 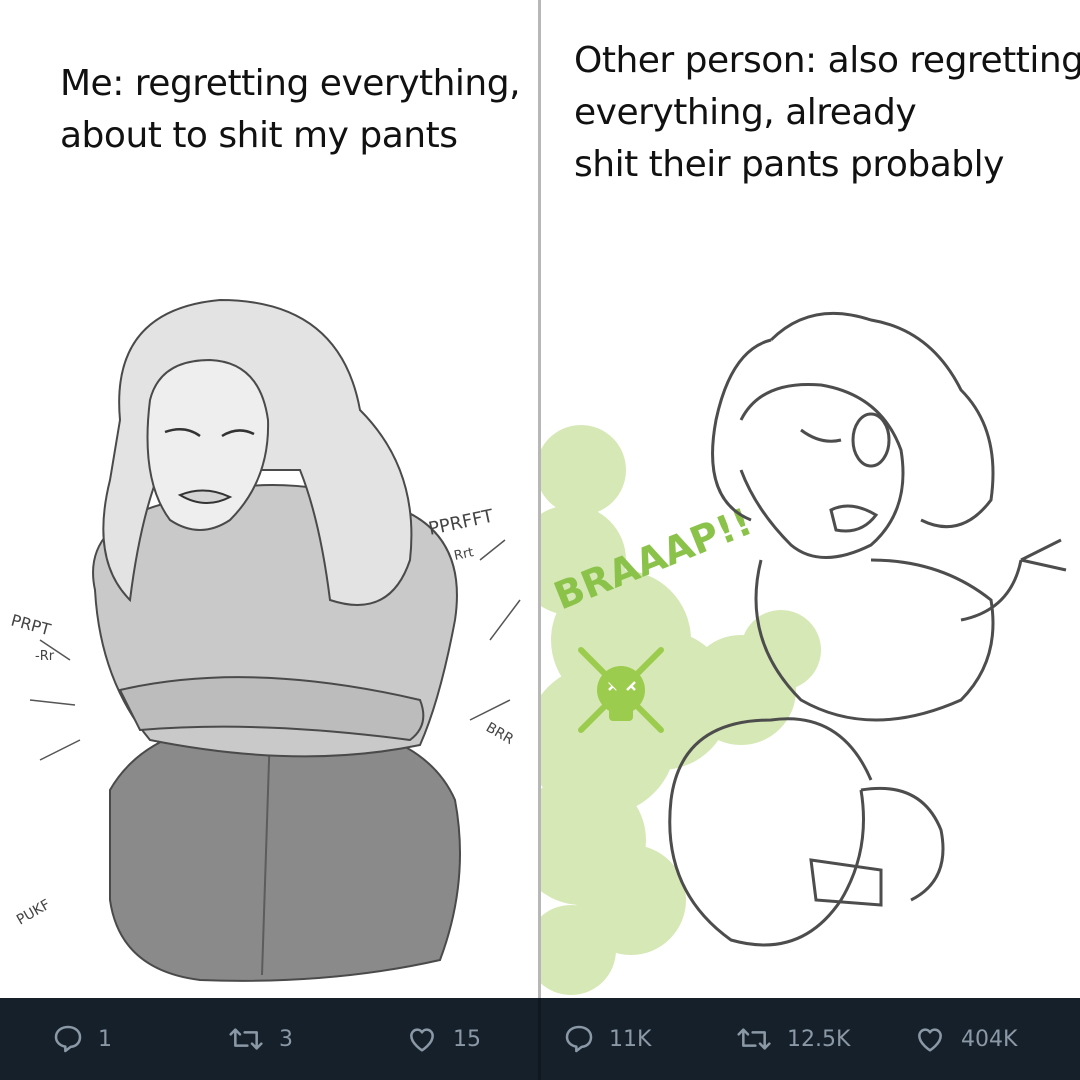 What do you see at coordinates (285, 850) in the screenshot?
I see `jeans` at bounding box center [285, 850].